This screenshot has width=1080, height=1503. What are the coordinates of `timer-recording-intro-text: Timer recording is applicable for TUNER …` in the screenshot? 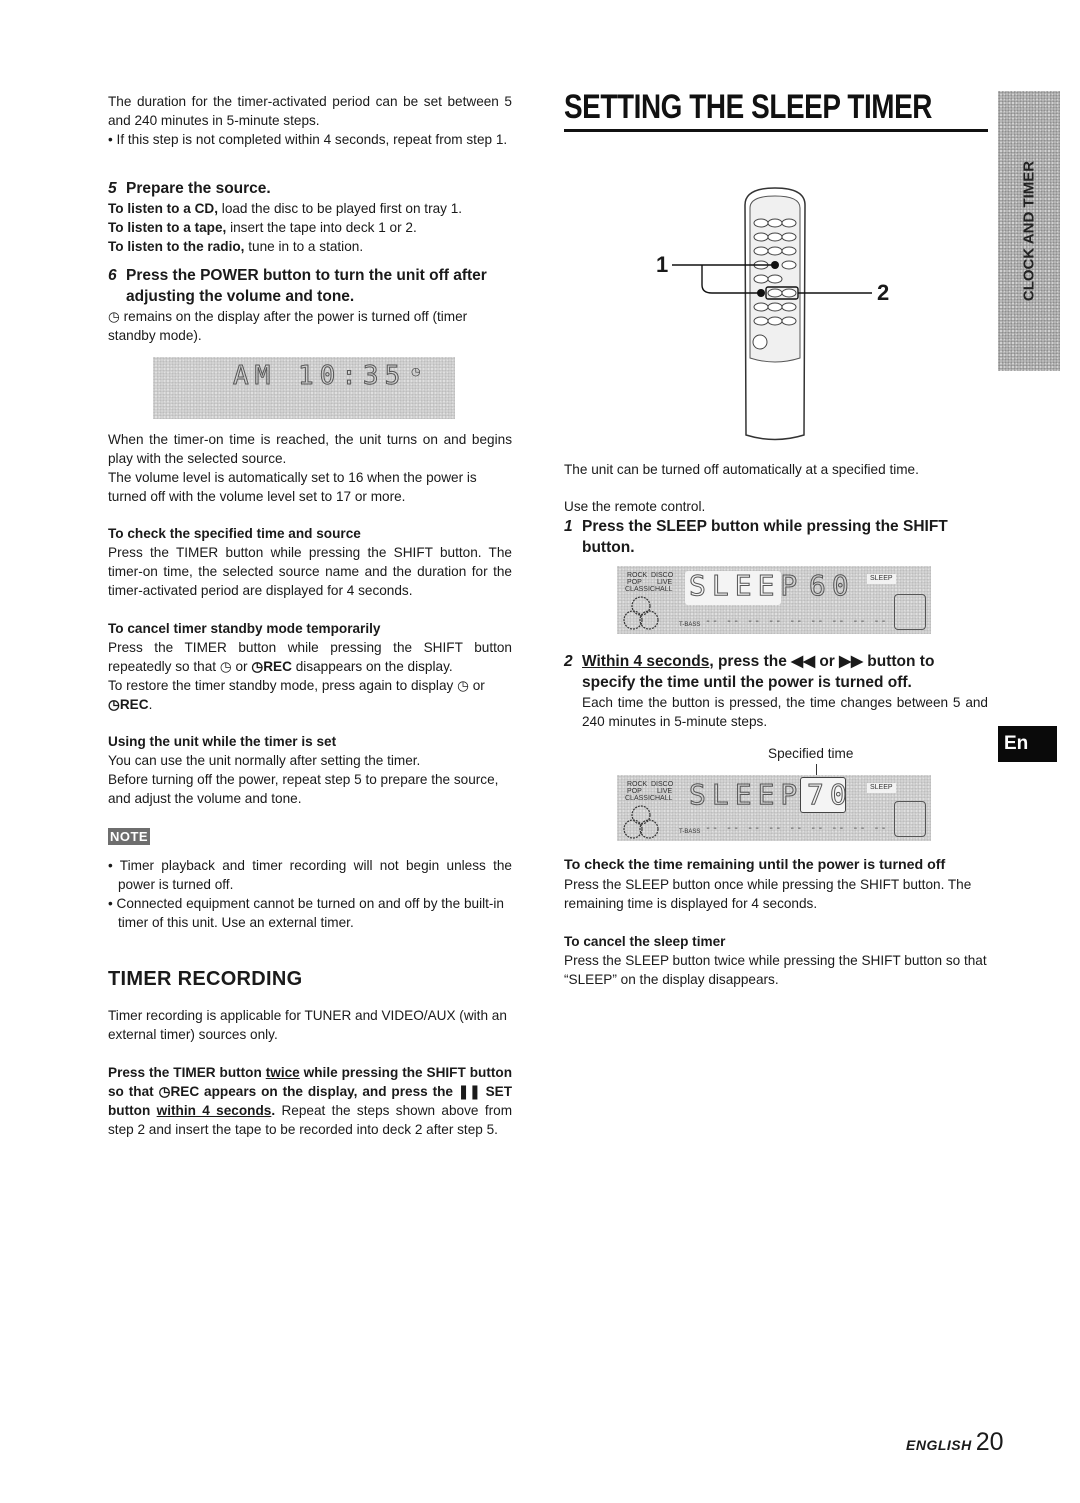 It's located at (307, 1025).